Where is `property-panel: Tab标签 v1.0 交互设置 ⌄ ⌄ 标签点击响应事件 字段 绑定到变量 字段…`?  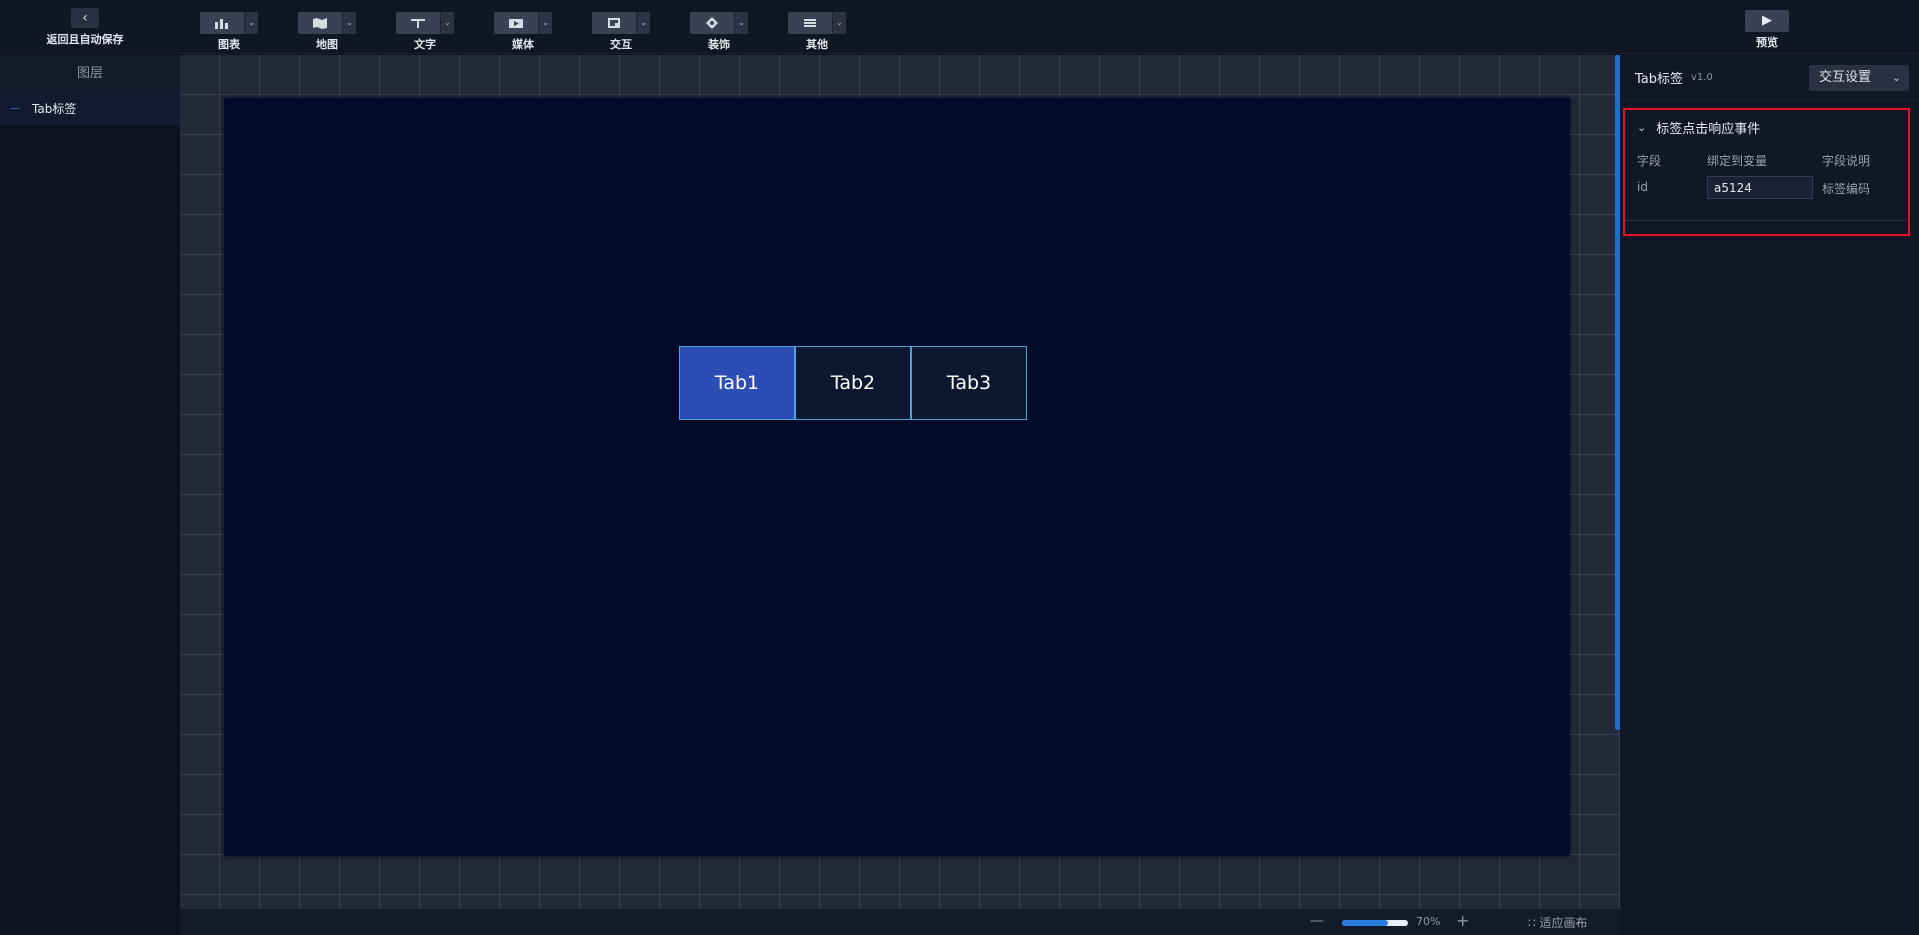 property-panel: Tab标签 v1.0 交互设置 ⌄ ⌄ 标签点击响应事件 字段 绑定到变量 字段… is located at coordinates (1769, 495).